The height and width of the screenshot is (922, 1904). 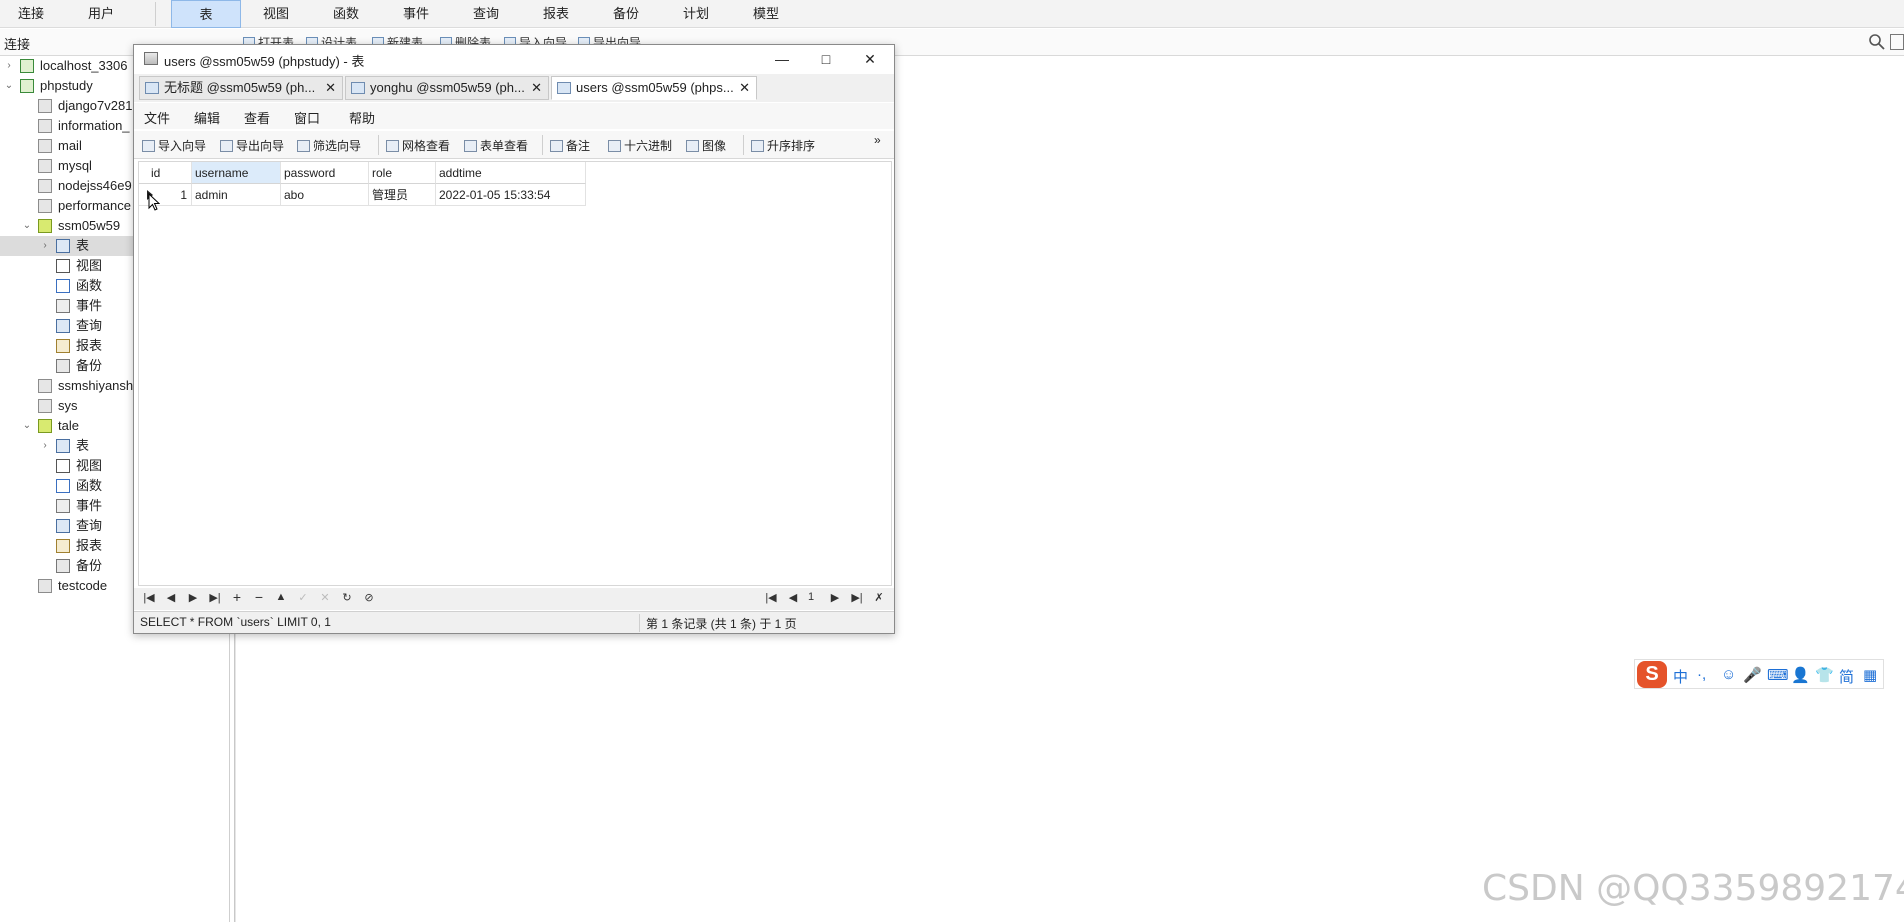 What do you see at coordinates (276, 14) in the screenshot?
I see `toolbar-view-button: 视图` at bounding box center [276, 14].